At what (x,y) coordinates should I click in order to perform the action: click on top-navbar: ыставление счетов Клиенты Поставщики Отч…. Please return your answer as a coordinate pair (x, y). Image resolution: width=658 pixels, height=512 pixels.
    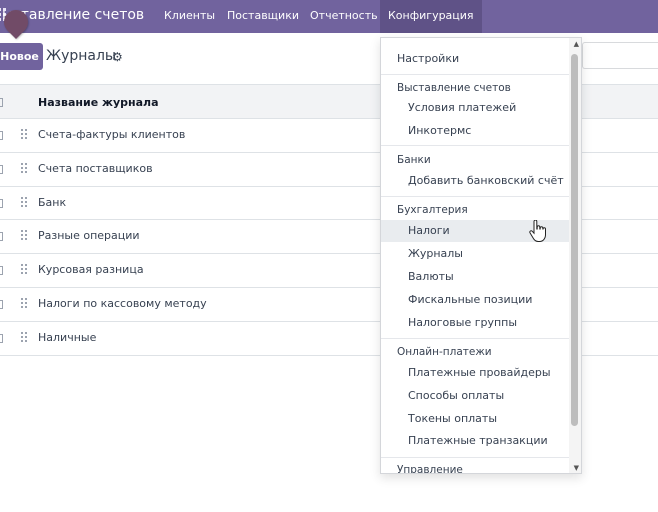
    Looking at the image, I should click on (329, 16).